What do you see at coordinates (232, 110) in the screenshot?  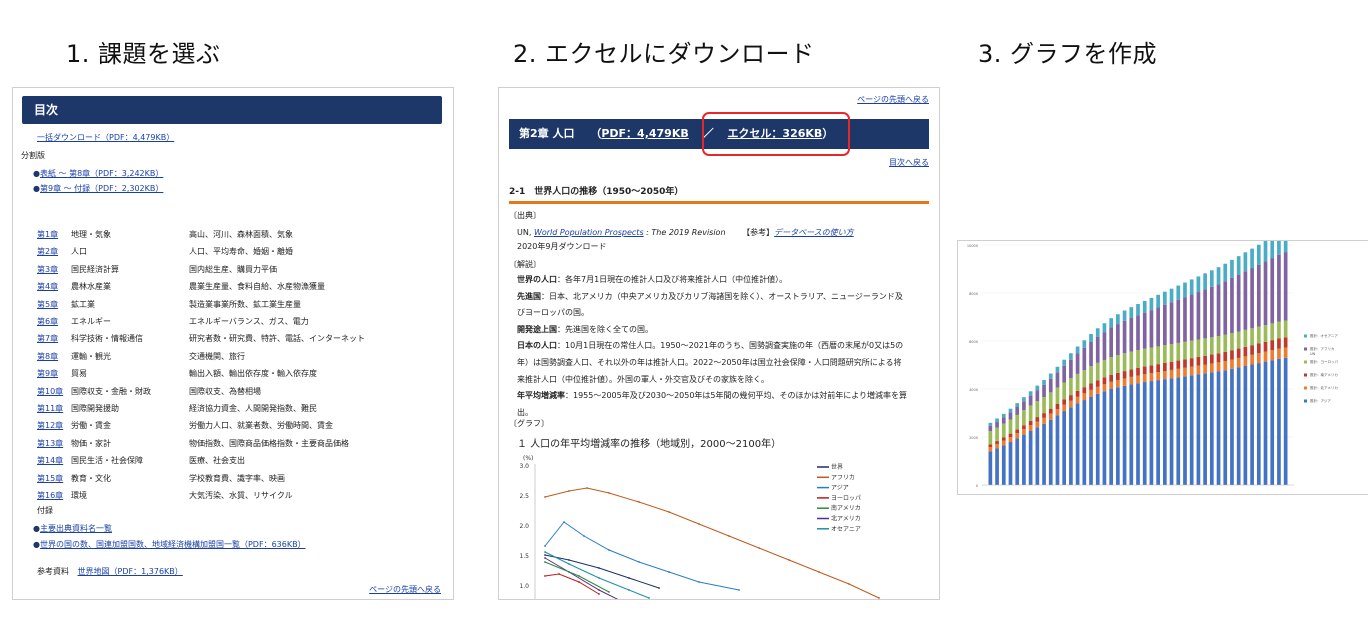 I see `toc-header: 目次` at bounding box center [232, 110].